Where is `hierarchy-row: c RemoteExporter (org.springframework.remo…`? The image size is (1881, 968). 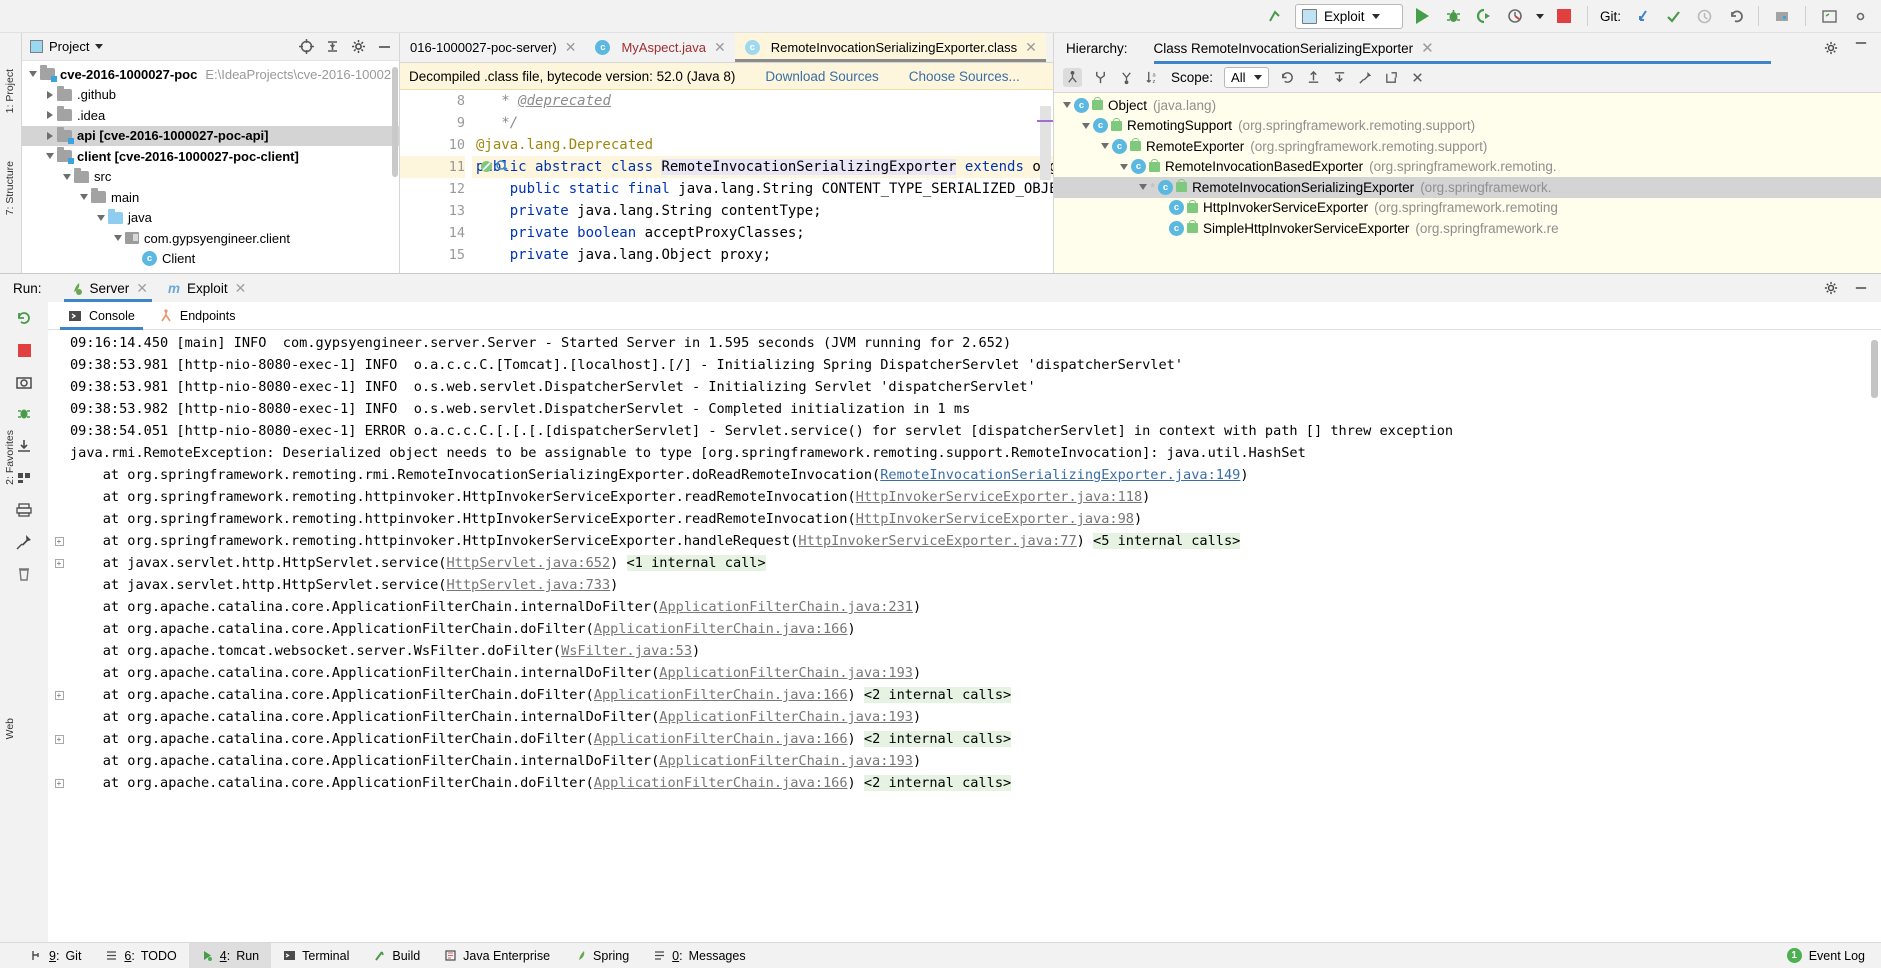 hierarchy-row: c RemoteExporter (org.springframework.remo… is located at coordinates (1467, 146).